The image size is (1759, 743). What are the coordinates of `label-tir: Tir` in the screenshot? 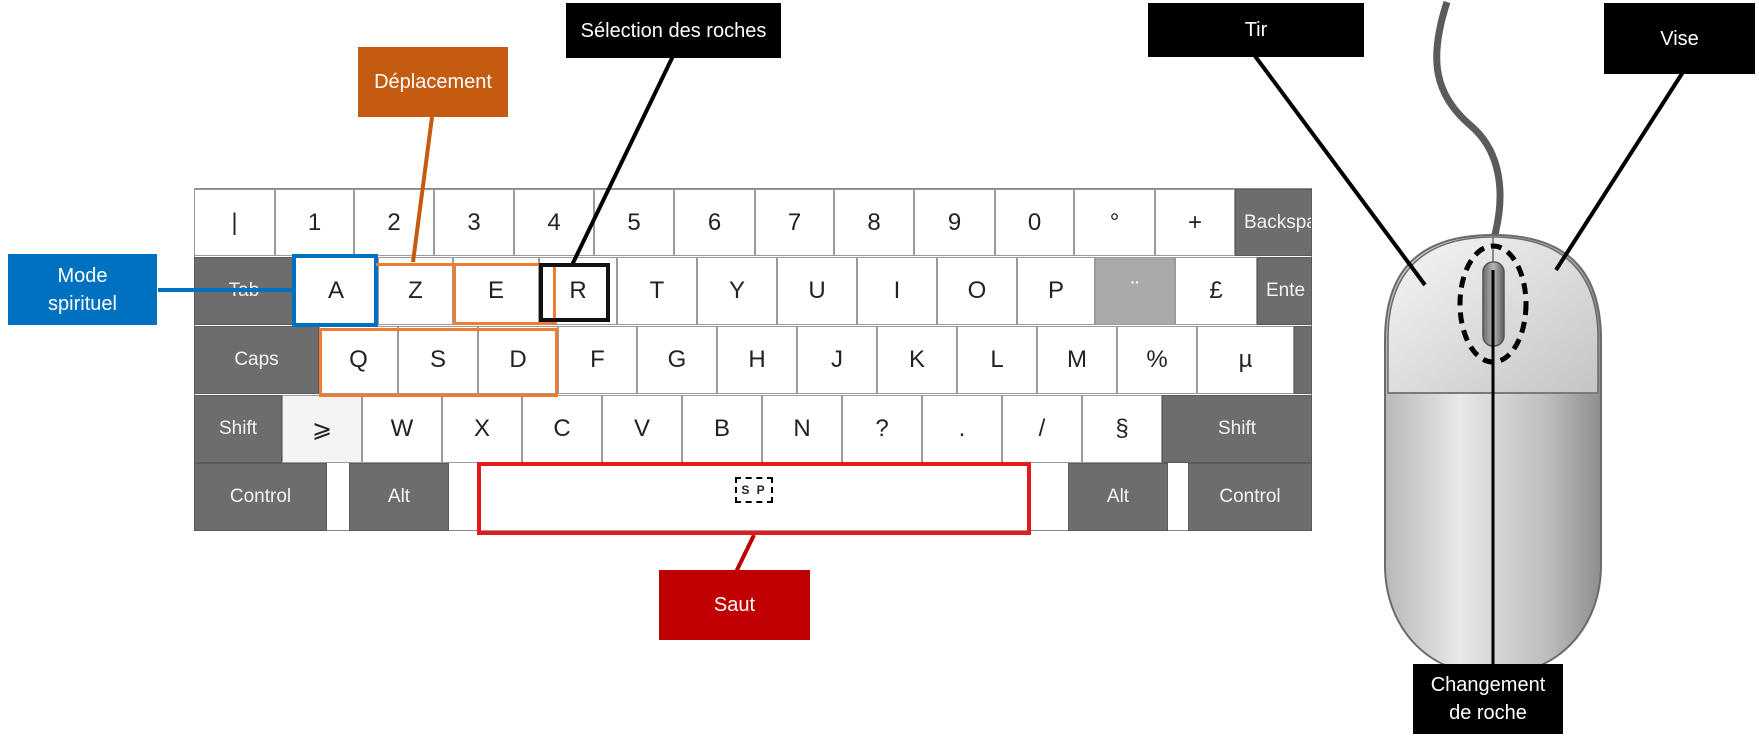 It's located at (1256, 30).